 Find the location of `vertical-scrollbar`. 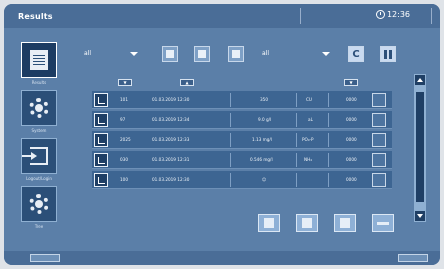

vertical-scrollbar is located at coordinates (420, 148).